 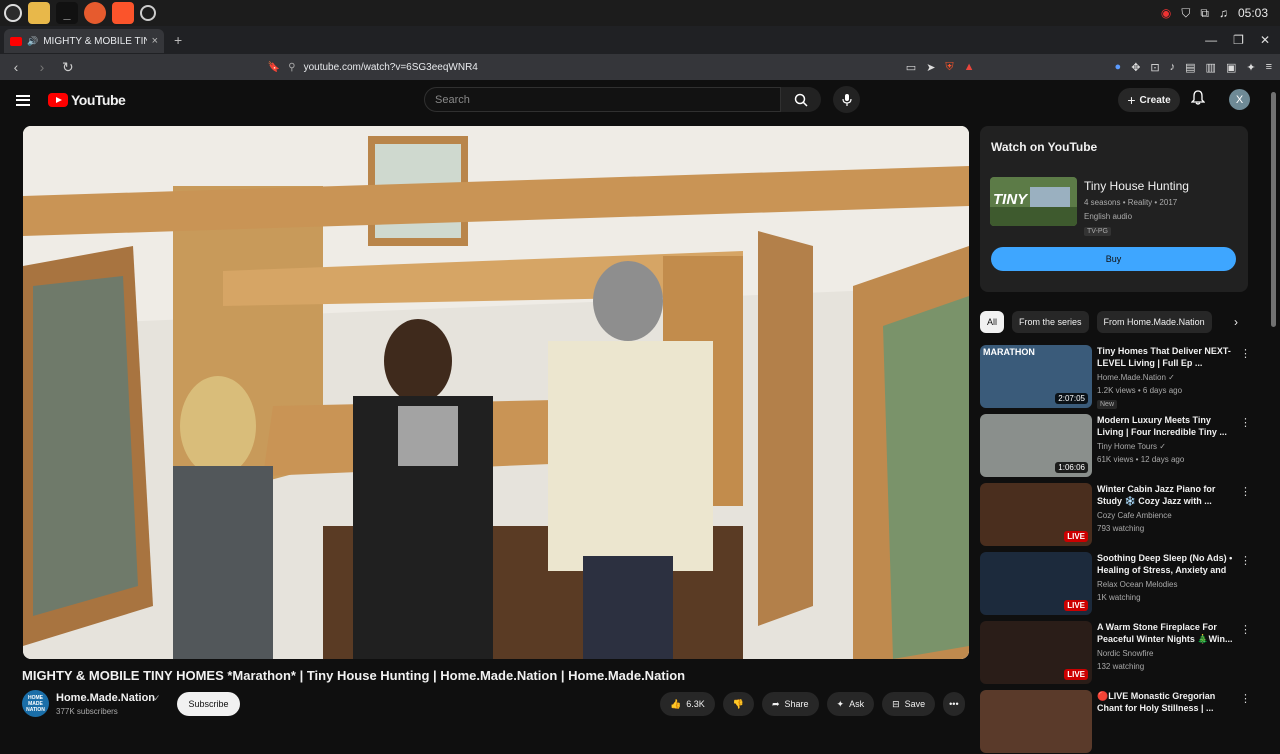 What do you see at coordinates (738, 704) in the screenshot?
I see `dislike-button: 👎` at bounding box center [738, 704].